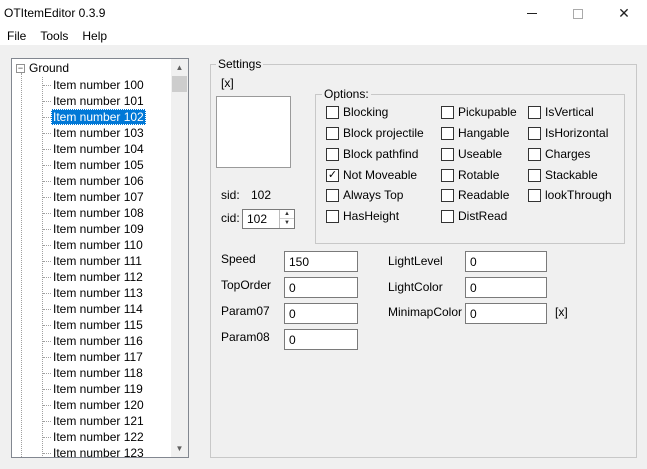 Image resolution: width=647 pixels, height=469 pixels. Describe the element at coordinates (447, 112) in the screenshot. I see `checkbox-pickupable` at that location.